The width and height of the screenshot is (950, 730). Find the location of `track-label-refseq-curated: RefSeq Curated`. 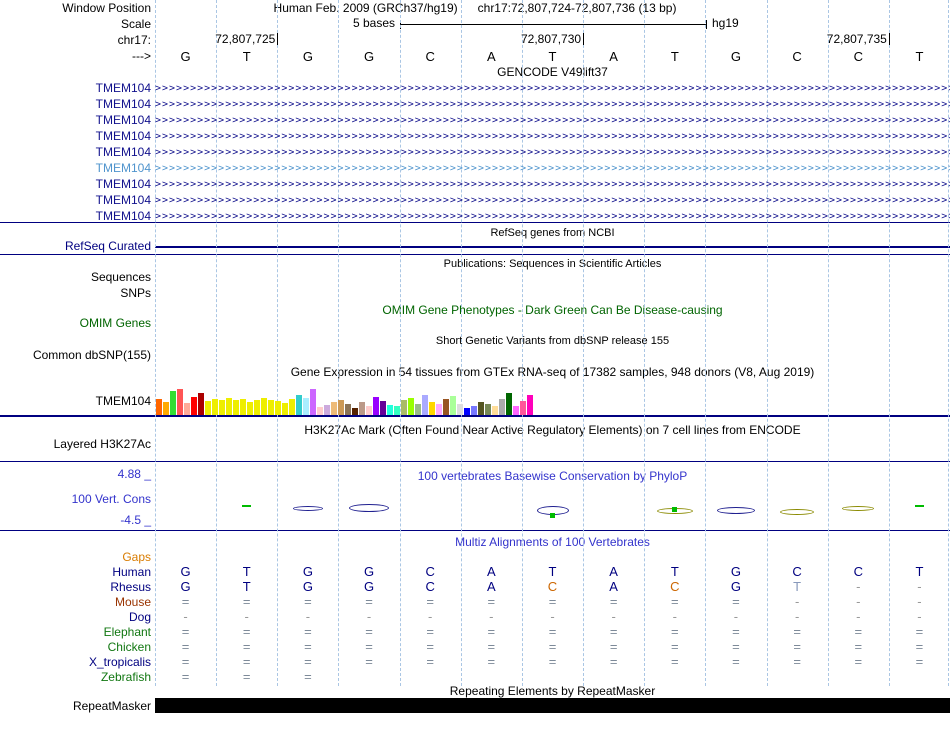

track-label-refseq-curated: RefSeq Curated is located at coordinates (75, 246).